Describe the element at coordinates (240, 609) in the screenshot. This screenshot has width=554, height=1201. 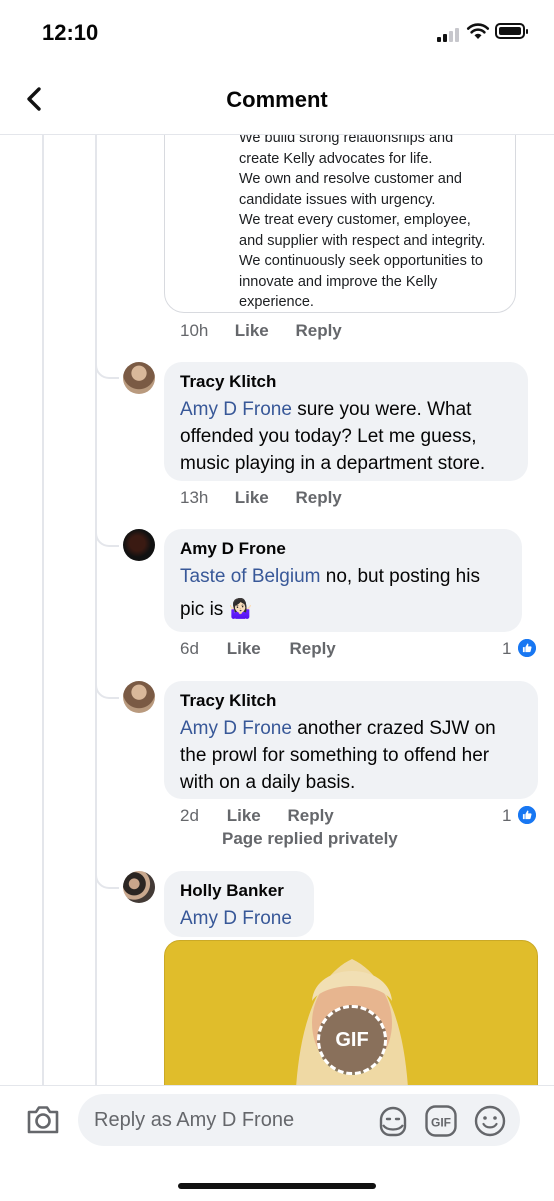
I see `shrug-emoji: 🤷🏻‍♀️` at that location.